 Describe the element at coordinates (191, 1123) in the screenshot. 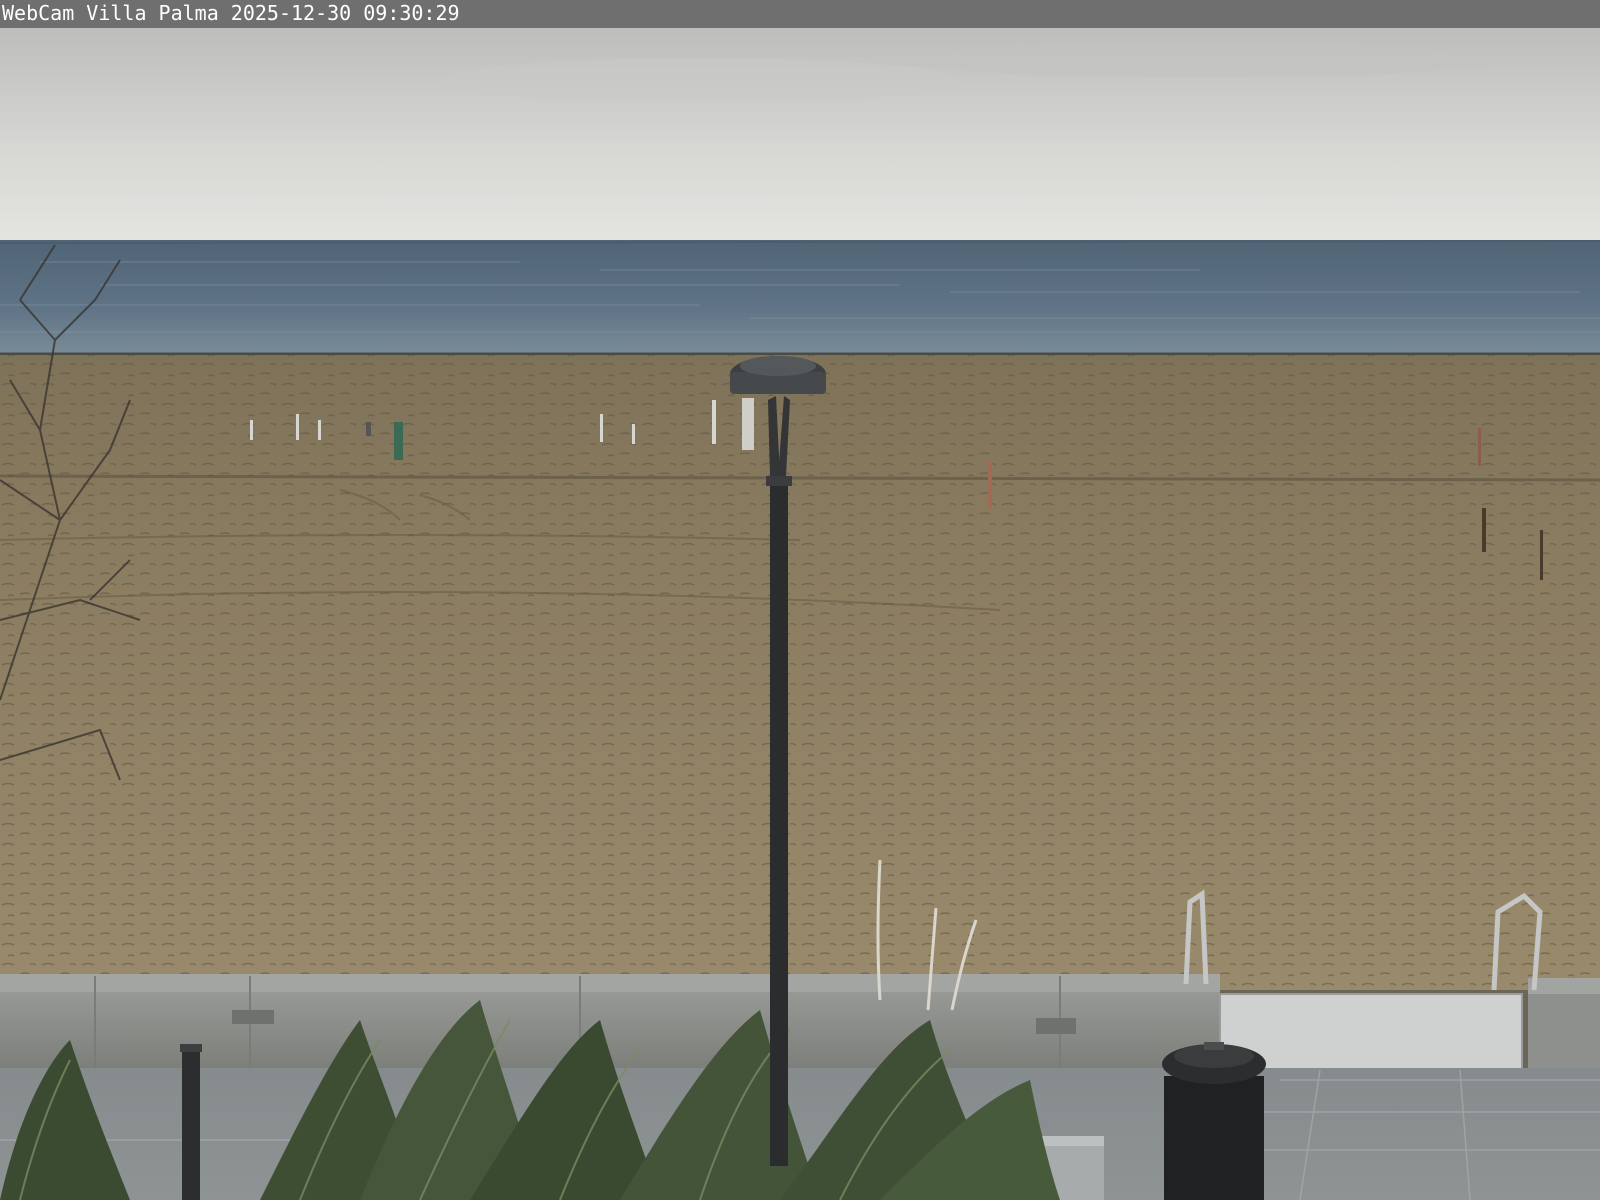

I see `bollard` at that location.